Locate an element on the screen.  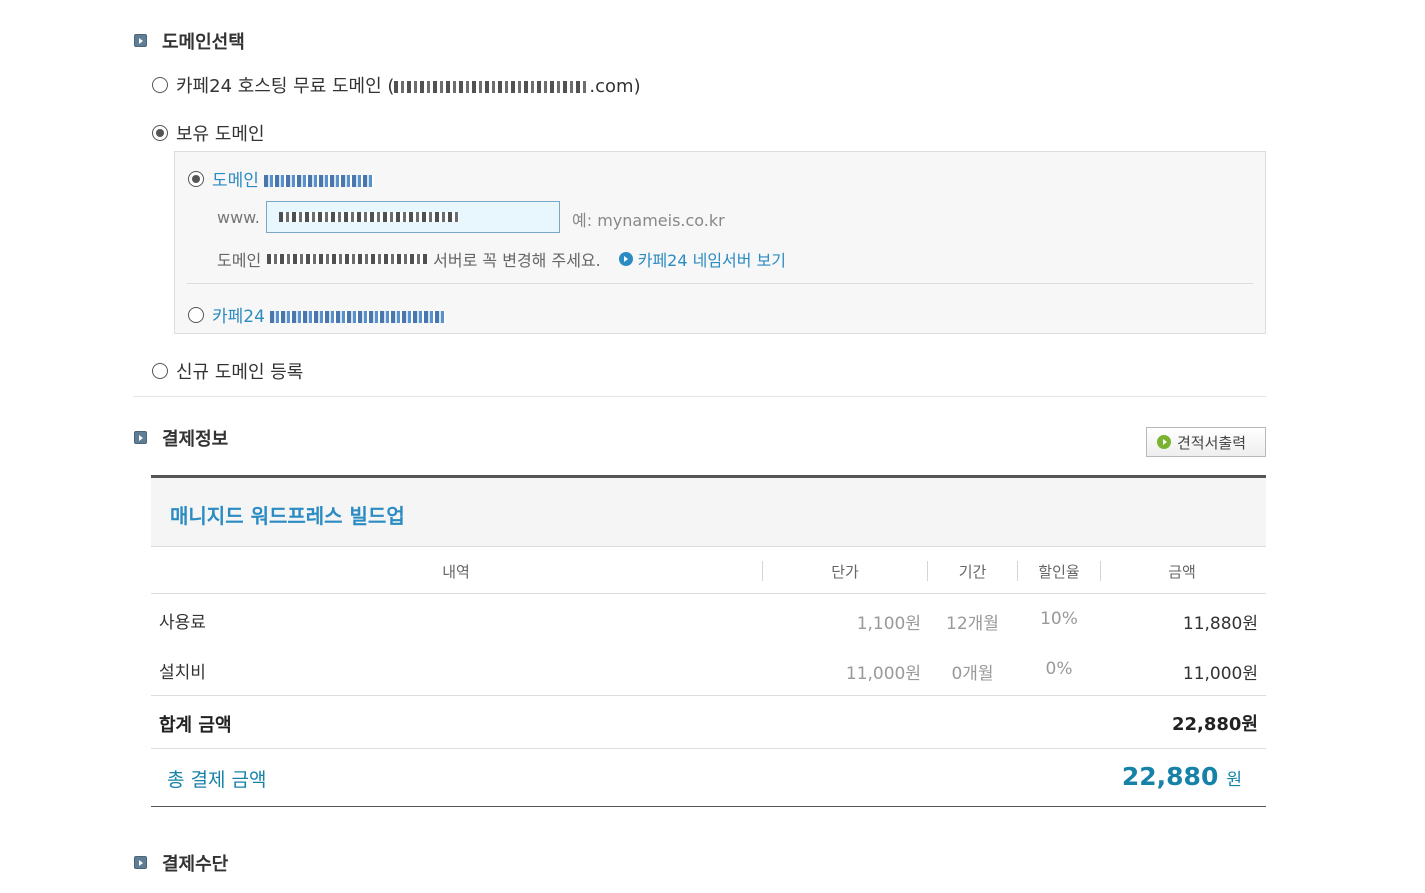
free-domain-label-prefix: 카페24 호스팅 무료 도메인 ( is located at coordinates (285, 86).